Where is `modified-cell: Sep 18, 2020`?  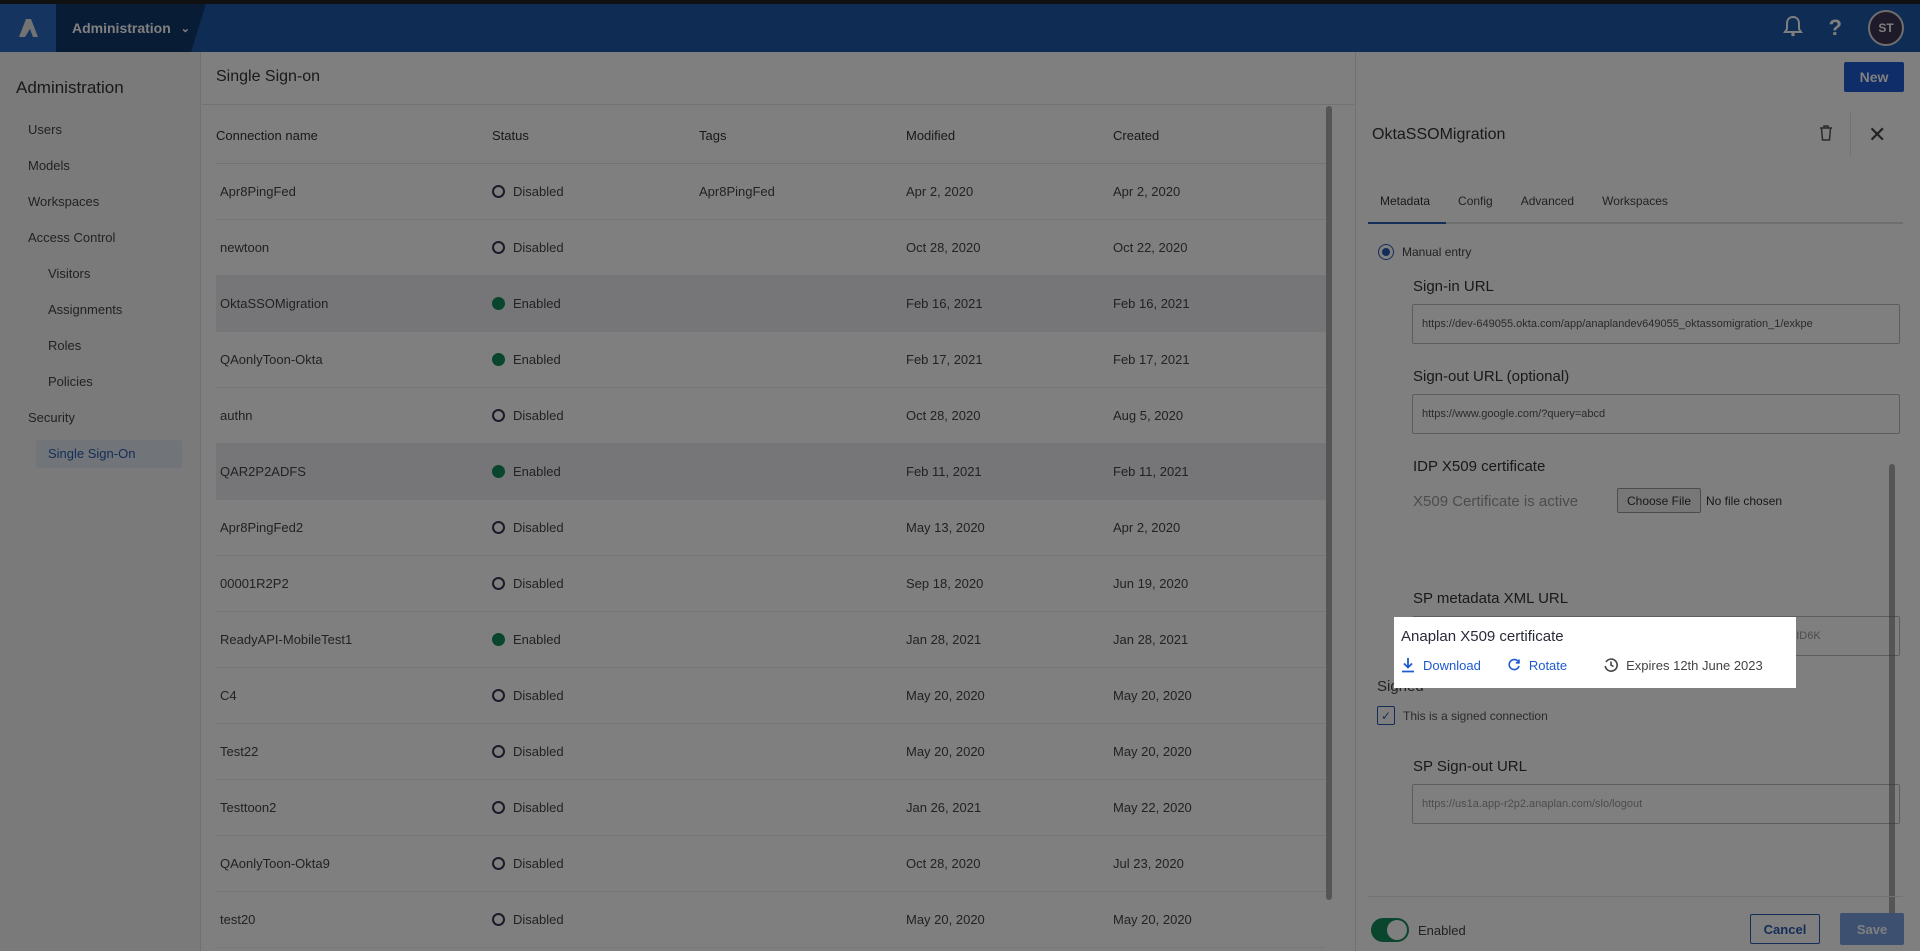
modified-cell: Sep 18, 2020 is located at coordinates (945, 583).